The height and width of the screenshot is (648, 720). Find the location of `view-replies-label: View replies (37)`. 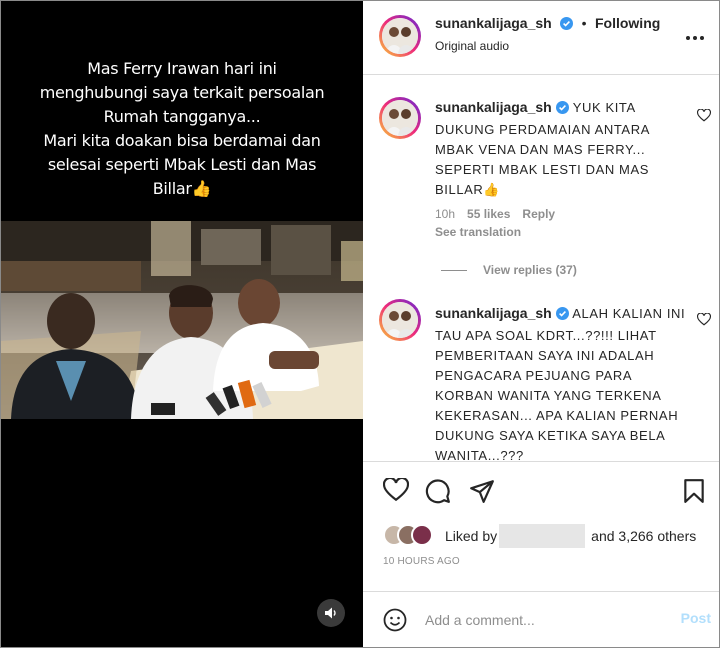

view-replies-label: View replies (37) is located at coordinates (530, 270).